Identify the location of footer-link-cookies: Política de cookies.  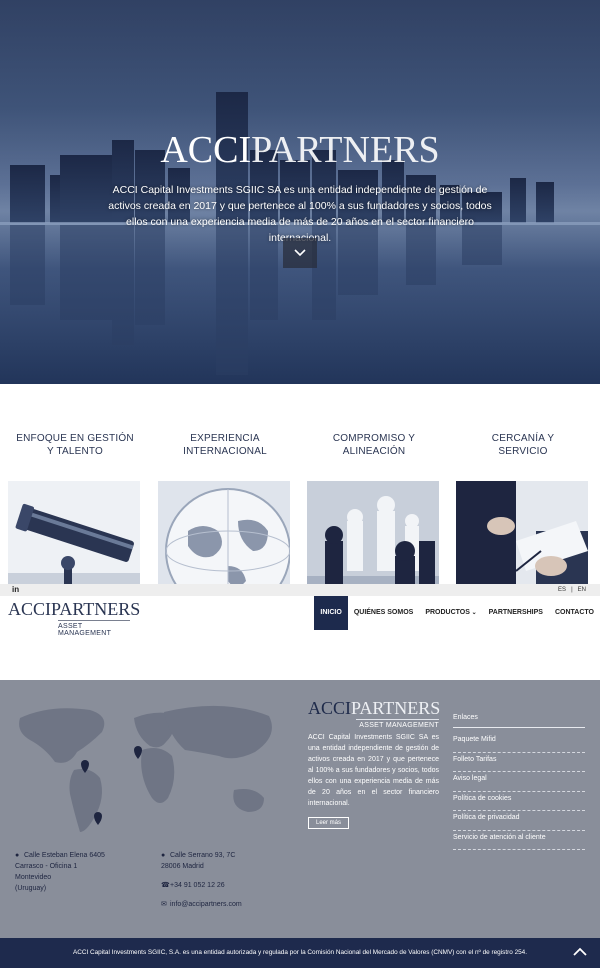
(519, 801).